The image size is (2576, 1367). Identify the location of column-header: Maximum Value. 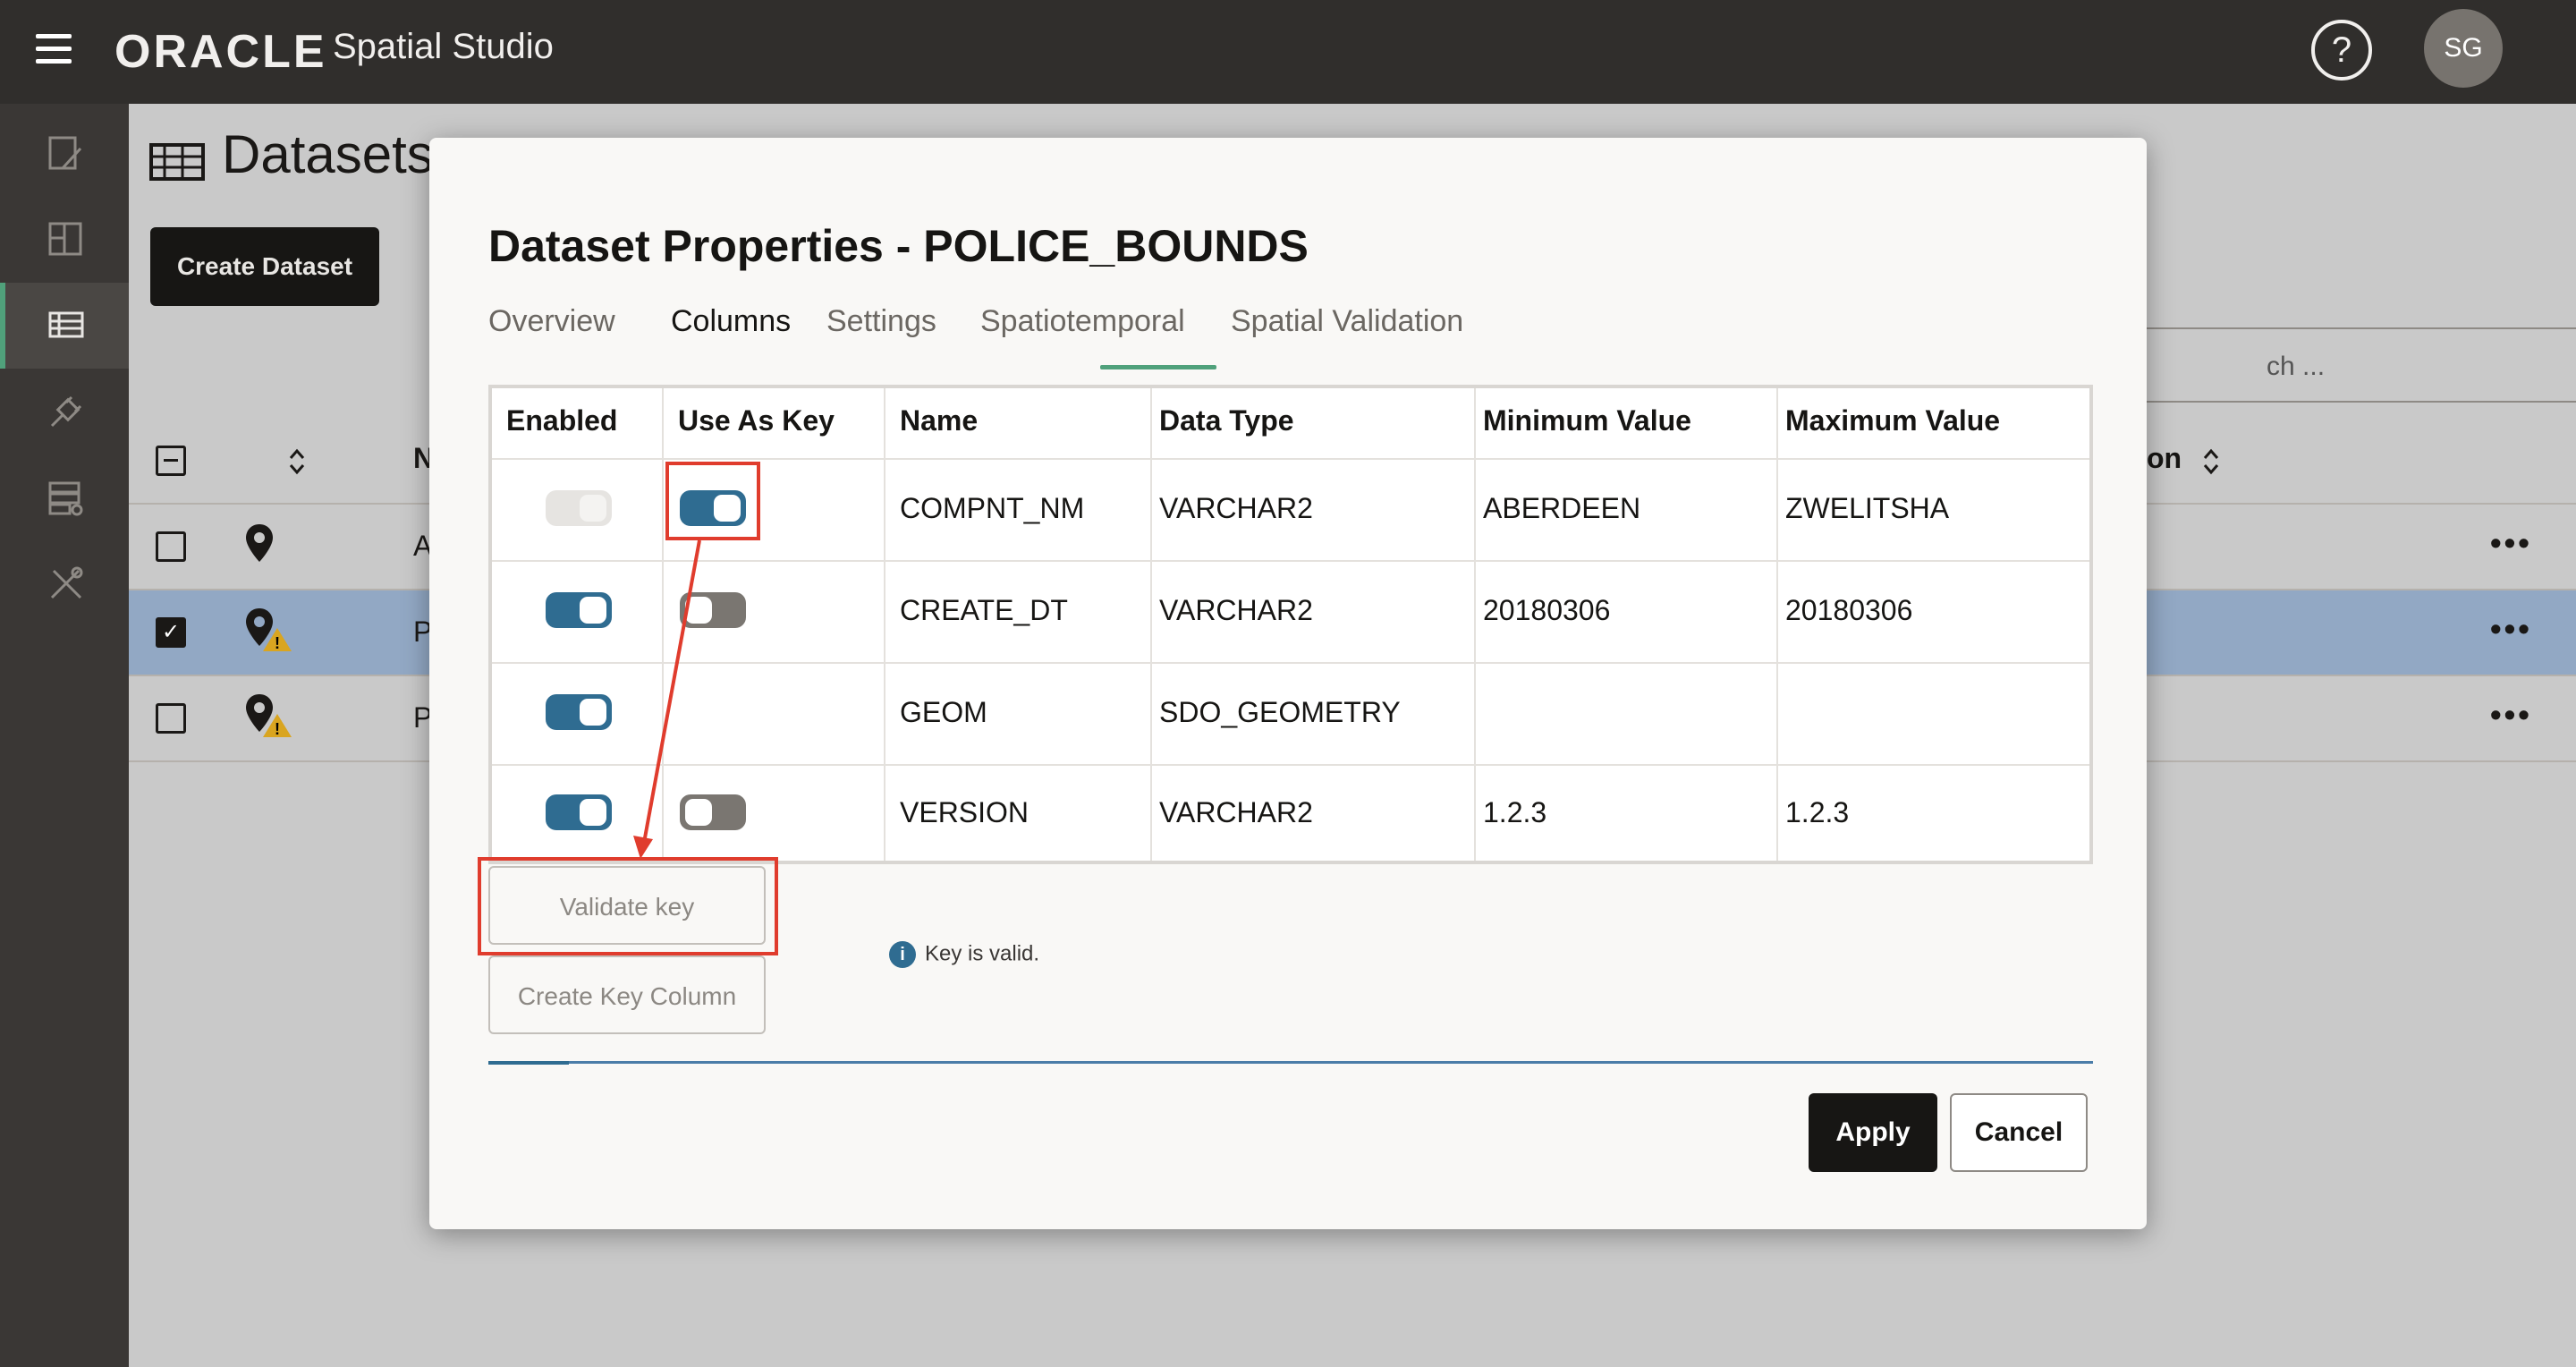
(1893, 420).